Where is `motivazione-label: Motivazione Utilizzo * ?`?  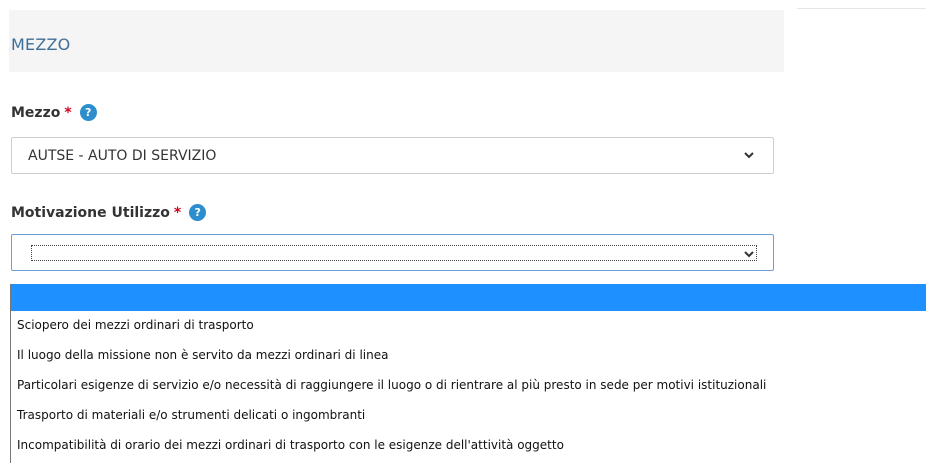 motivazione-label: Motivazione Utilizzo * ? is located at coordinates (109, 212).